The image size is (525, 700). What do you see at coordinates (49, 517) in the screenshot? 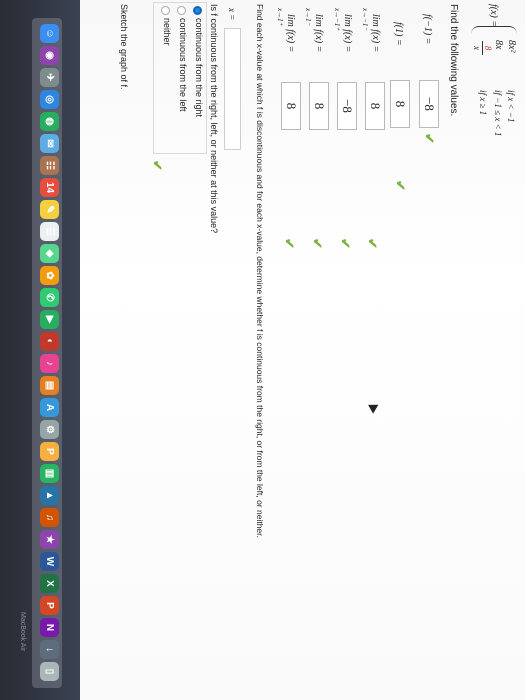
I see `garageband-icon: ♫` at bounding box center [49, 517].